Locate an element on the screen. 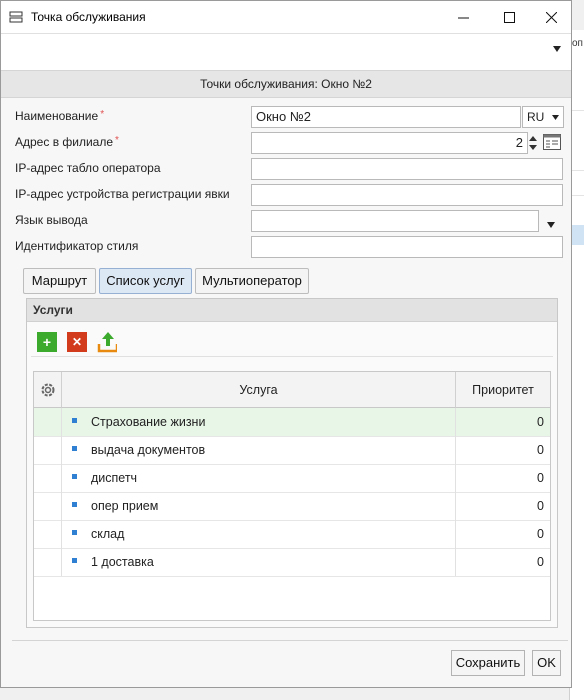  ip-board-label: IP-адрес табло оператора is located at coordinates (88, 168).